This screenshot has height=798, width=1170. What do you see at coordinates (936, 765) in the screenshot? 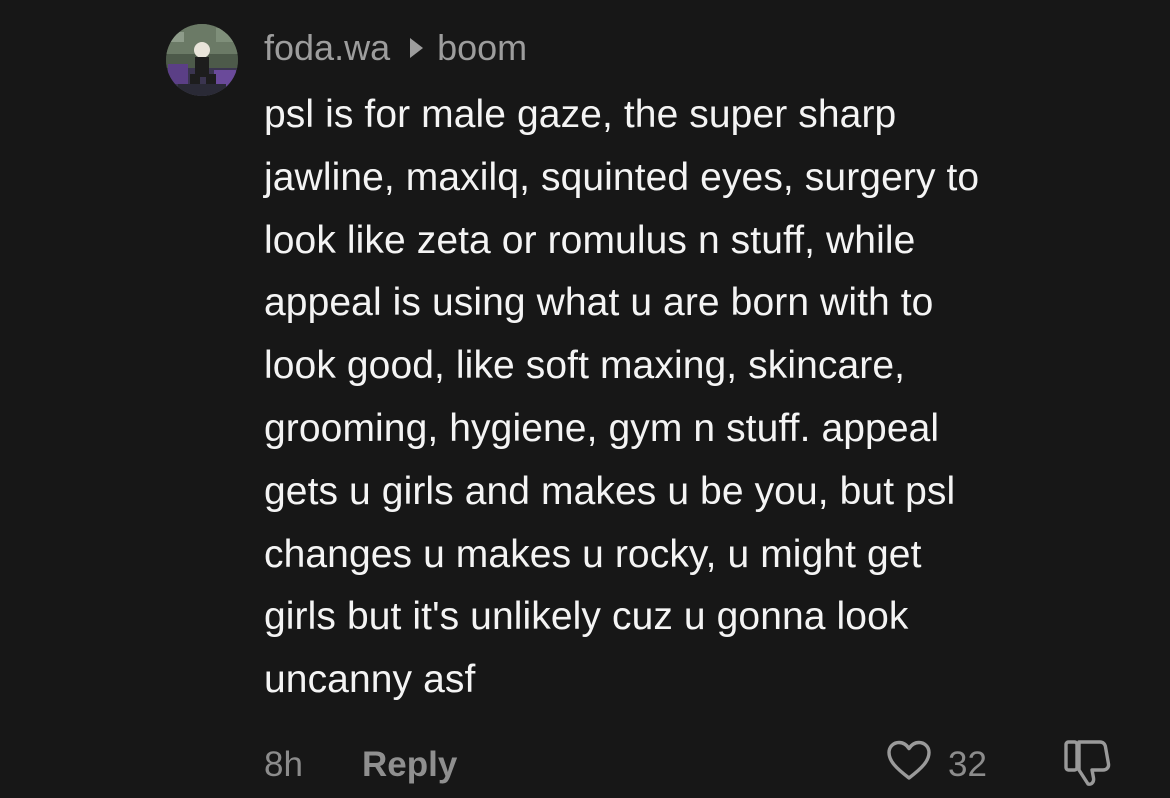
I see `like-button: 32` at bounding box center [936, 765].